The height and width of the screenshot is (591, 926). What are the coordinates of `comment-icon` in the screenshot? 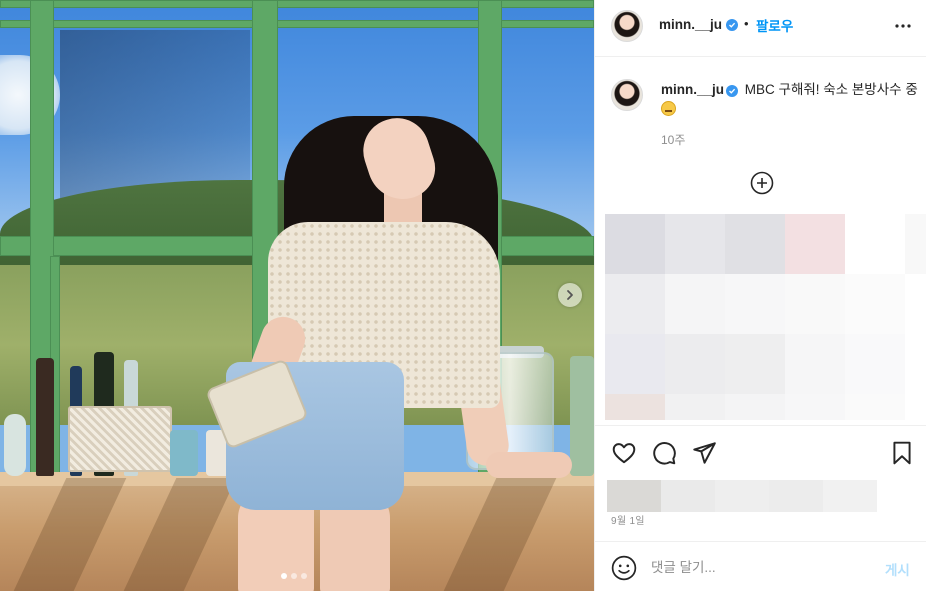 It's located at (664, 453).